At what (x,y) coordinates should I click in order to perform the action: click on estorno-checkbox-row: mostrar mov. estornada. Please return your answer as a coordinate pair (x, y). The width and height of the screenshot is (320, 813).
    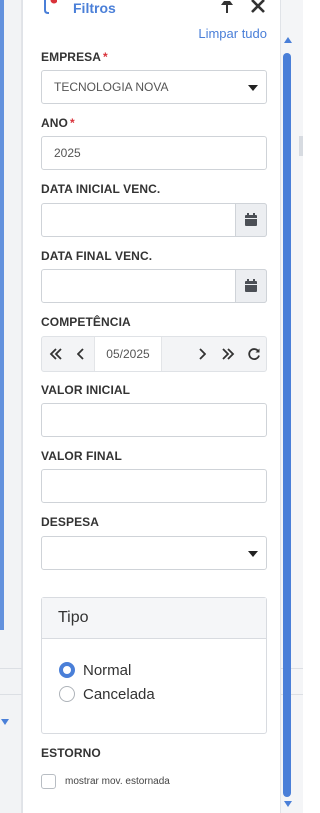
    Looking at the image, I should click on (105, 781).